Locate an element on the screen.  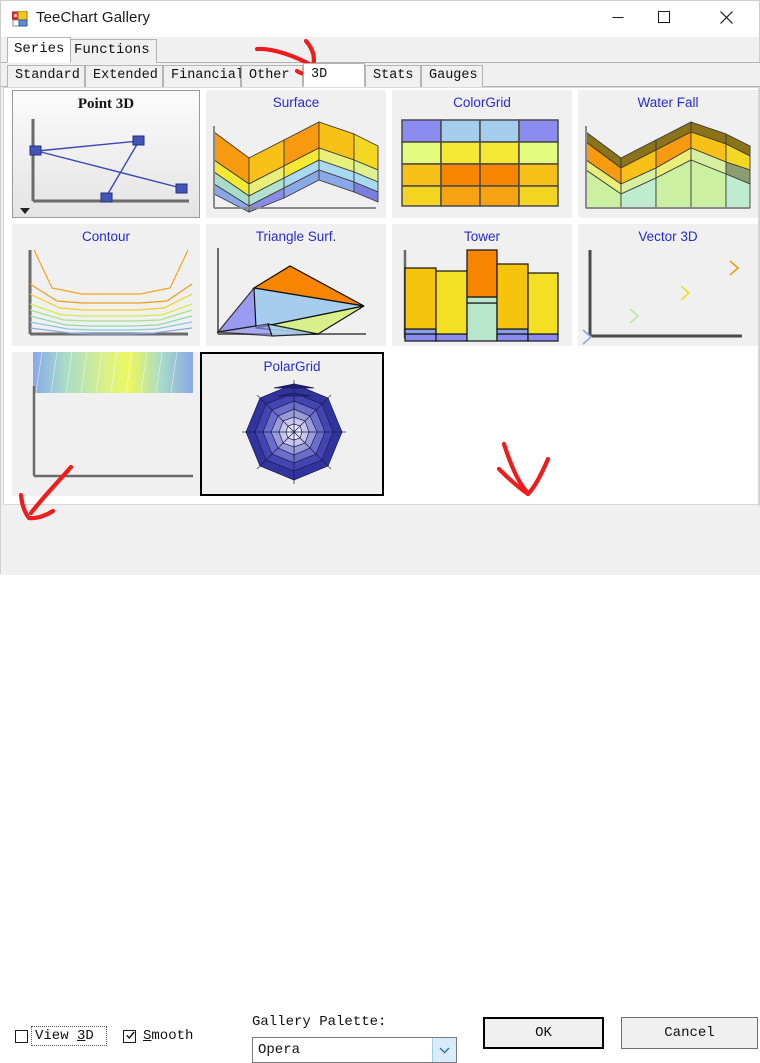
gallery-item-triangle-surf: Triangle Surf. is located at coordinates (296, 285).